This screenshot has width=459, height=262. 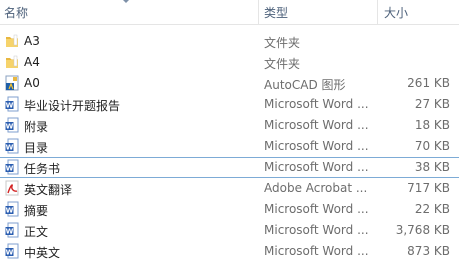 I want to click on file-row: W 中英文 Microsoft Word ... 873 KB, so click(x=229, y=251).